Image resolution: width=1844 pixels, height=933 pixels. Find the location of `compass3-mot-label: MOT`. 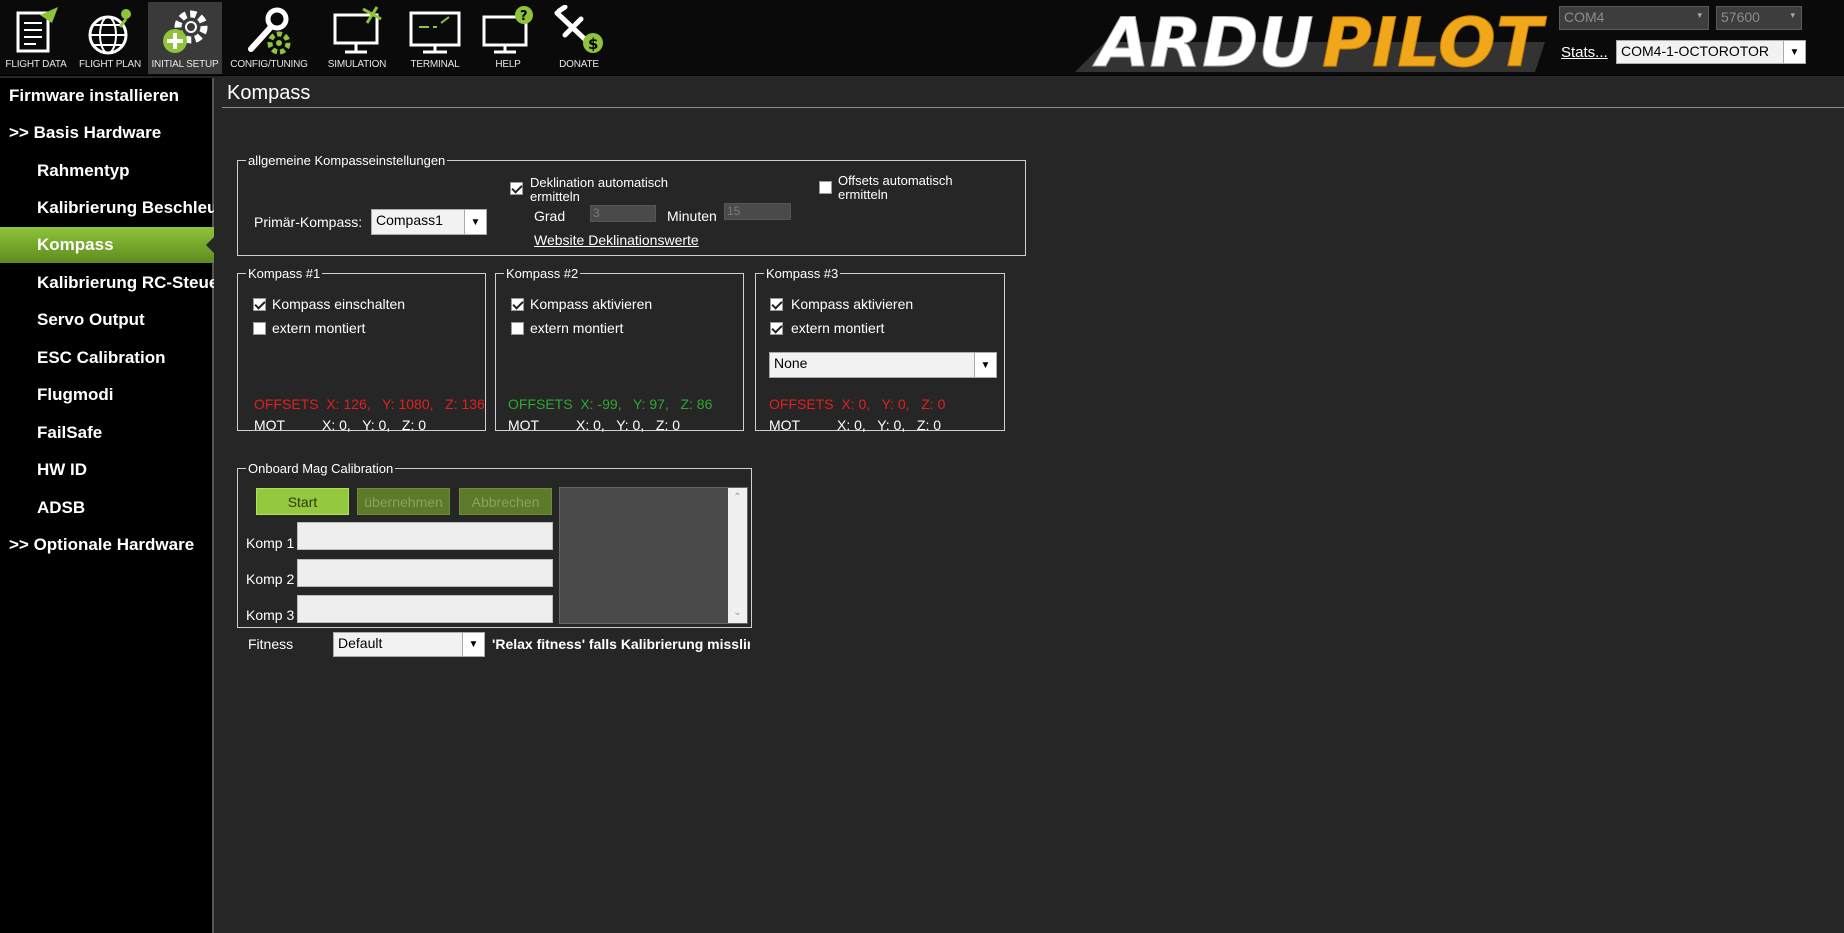

compass3-mot-label: MOT is located at coordinates (785, 425).